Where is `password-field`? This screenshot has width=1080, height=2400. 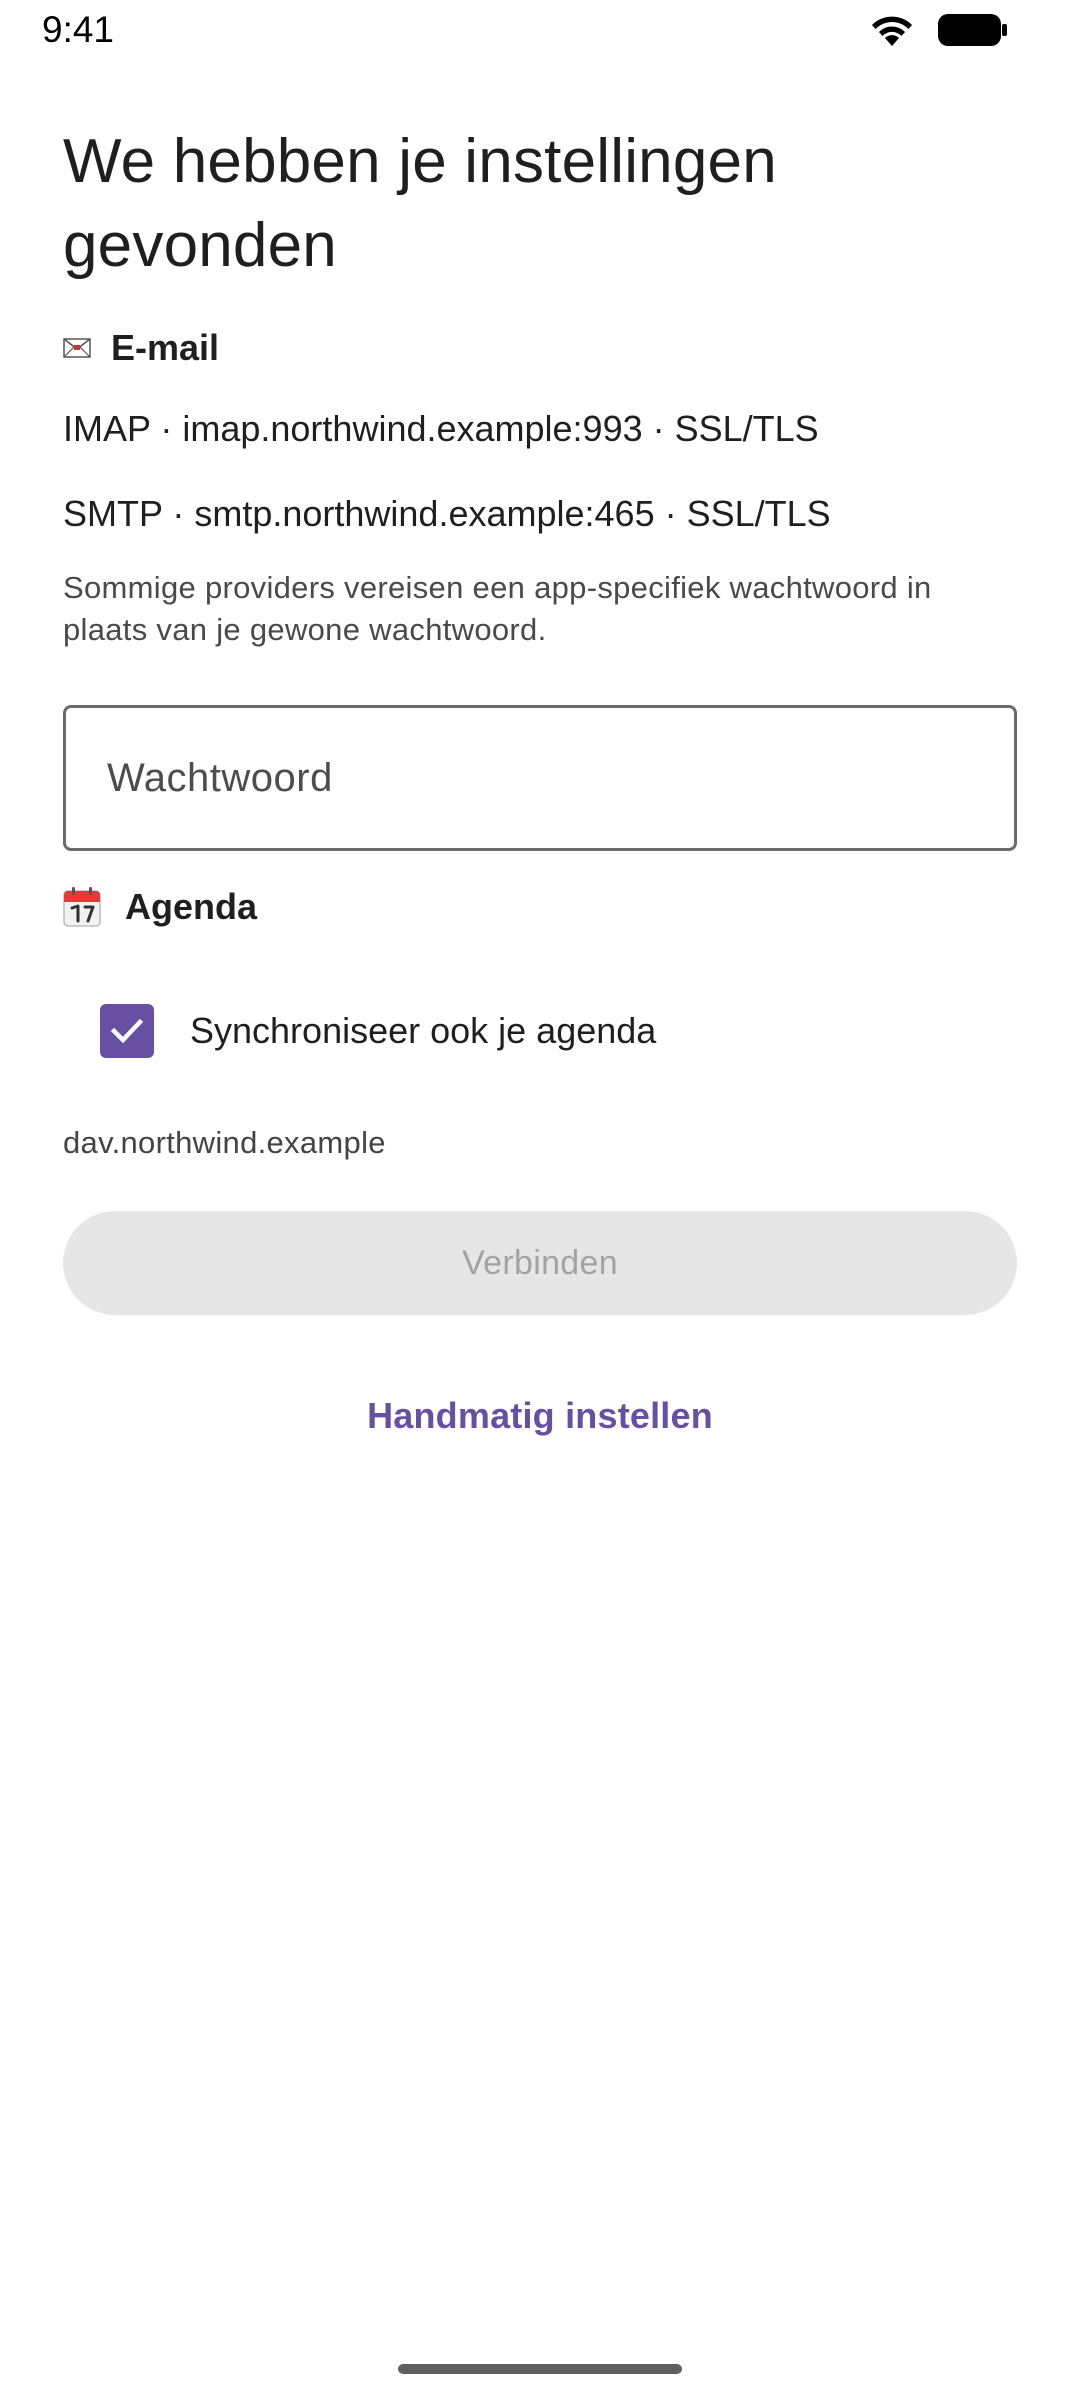
password-field is located at coordinates (540, 778).